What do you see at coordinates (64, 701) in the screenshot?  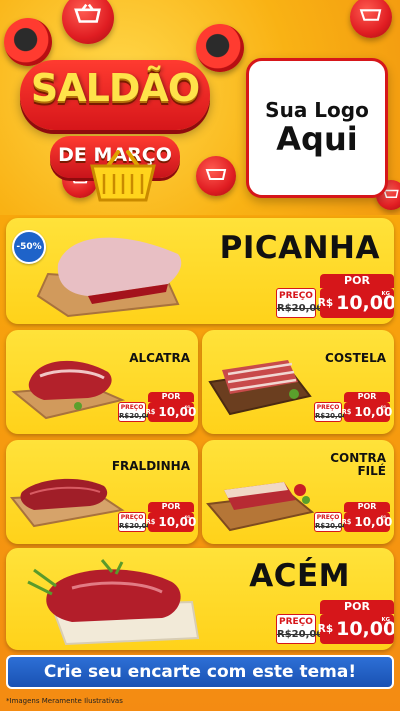 I see `disclaimer-text: *Imagens Meramente Ilustrativas` at bounding box center [64, 701].